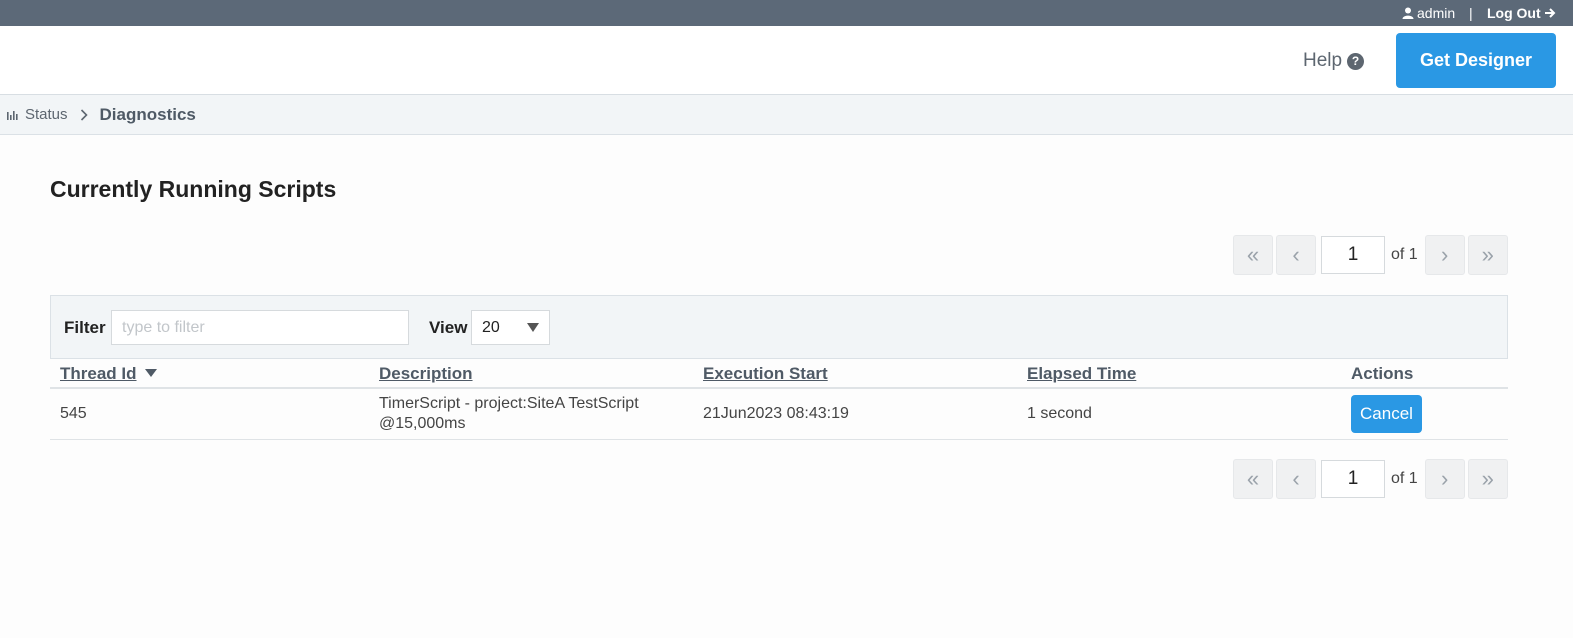 The height and width of the screenshot is (638, 1573). I want to click on user-menu: admin, so click(1428, 13).